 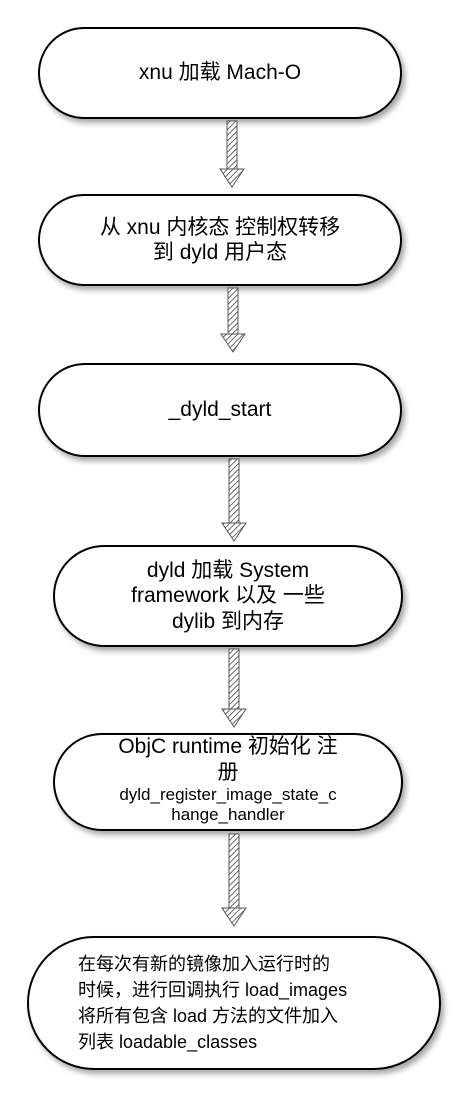 What do you see at coordinates (213, 989) in the screenshot?
I see `node-load-images-line-2: 时候，进行回调执行 load_images` at bounding box center [213, 989].